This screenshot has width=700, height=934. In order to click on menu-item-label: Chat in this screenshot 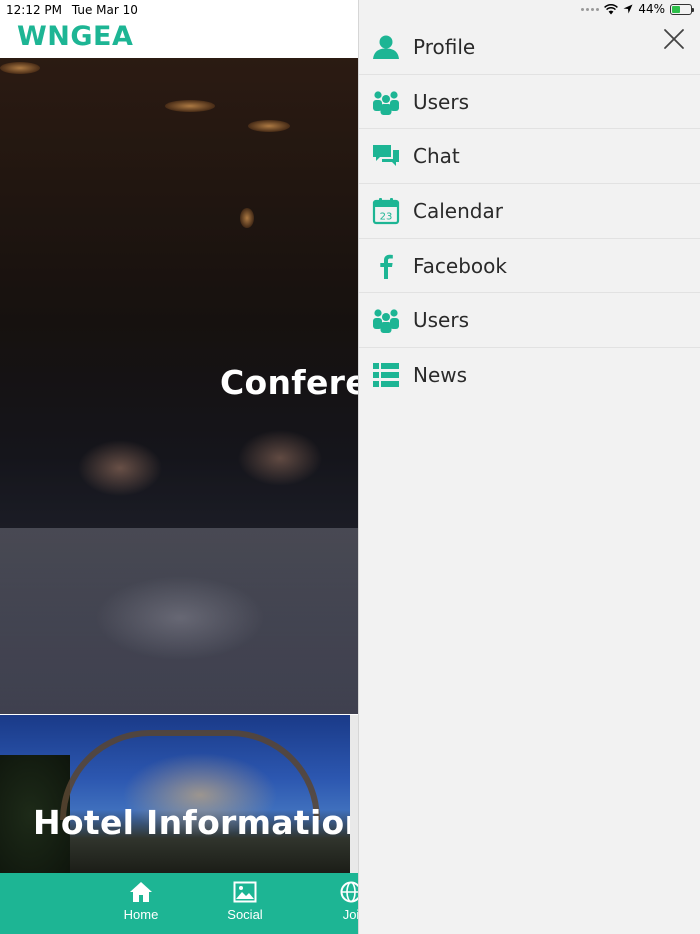, I will do `click(436, 156)`.